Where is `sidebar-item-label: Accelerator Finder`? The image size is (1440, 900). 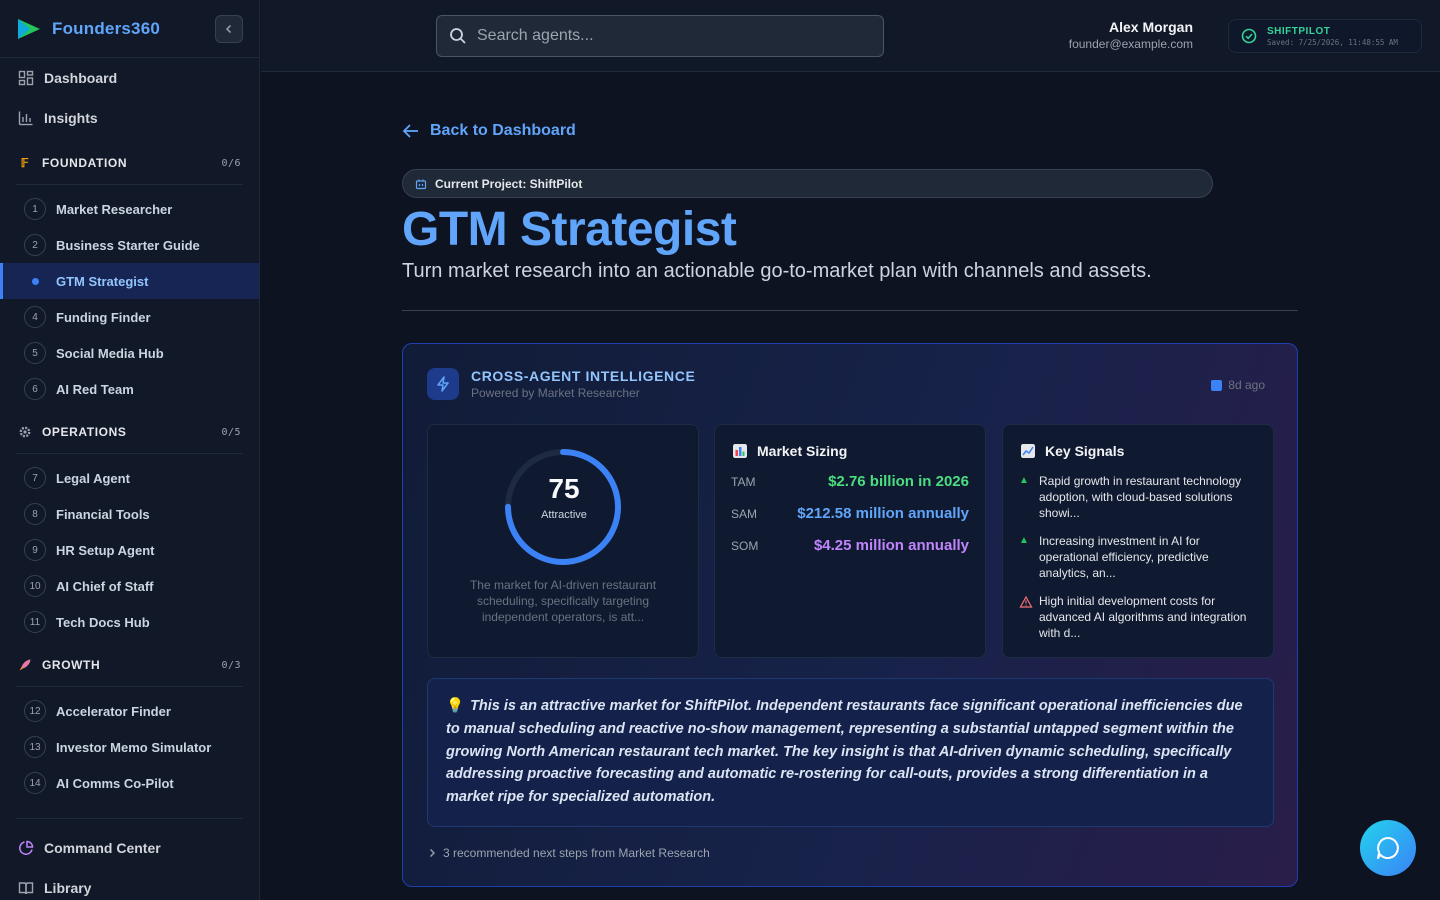 sidebar-item-label: Accelerator Finder is located at coordinates (113, 711).